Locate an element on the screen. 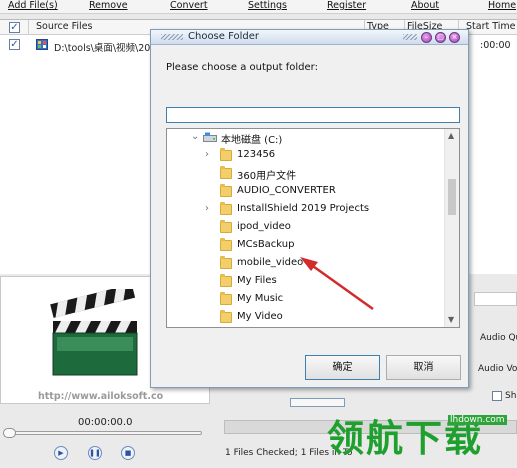 The width and height of the screenshot is (517, 468). tree-item-folder: ipod_video is located at coordinates (306, 227).